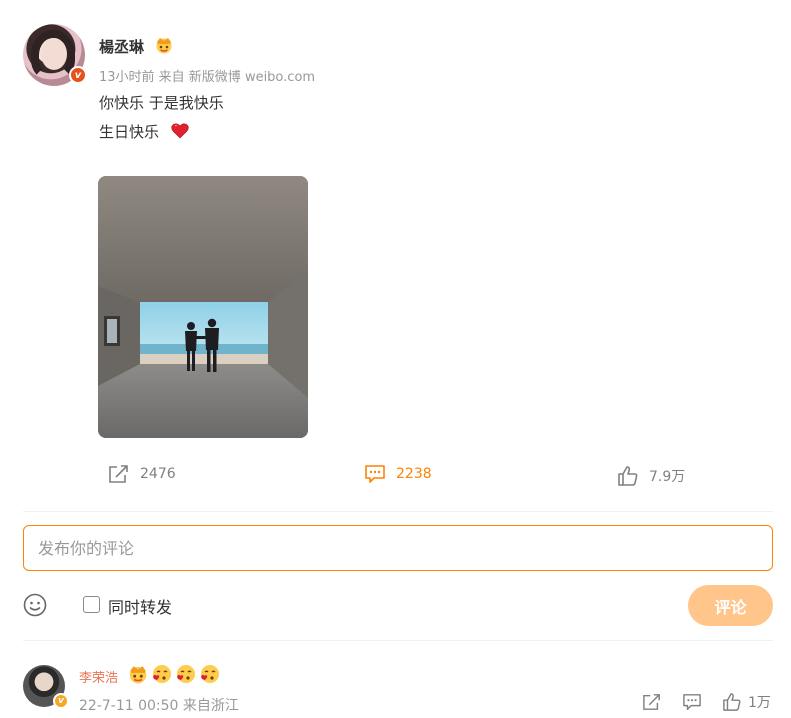 The image size is (791, 718). Describe the element at coordinates (140, 606) in the screenshot. I see `repost-checkbox-label: 同时转发` at that location.